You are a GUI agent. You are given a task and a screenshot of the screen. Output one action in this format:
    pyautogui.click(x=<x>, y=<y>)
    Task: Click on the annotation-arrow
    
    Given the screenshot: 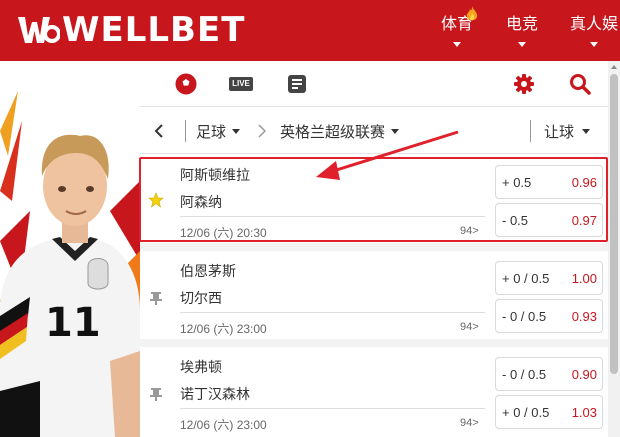 What is the action you would take?
    pyautogui.click(x=387, y=155)
    